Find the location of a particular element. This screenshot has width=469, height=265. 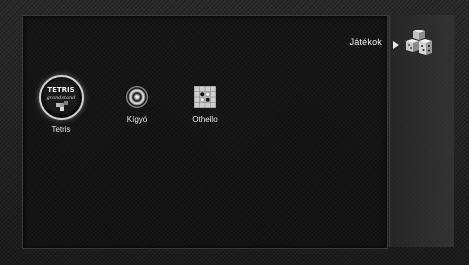

svg-text: TETRIS is located at coordinates (60, 90).